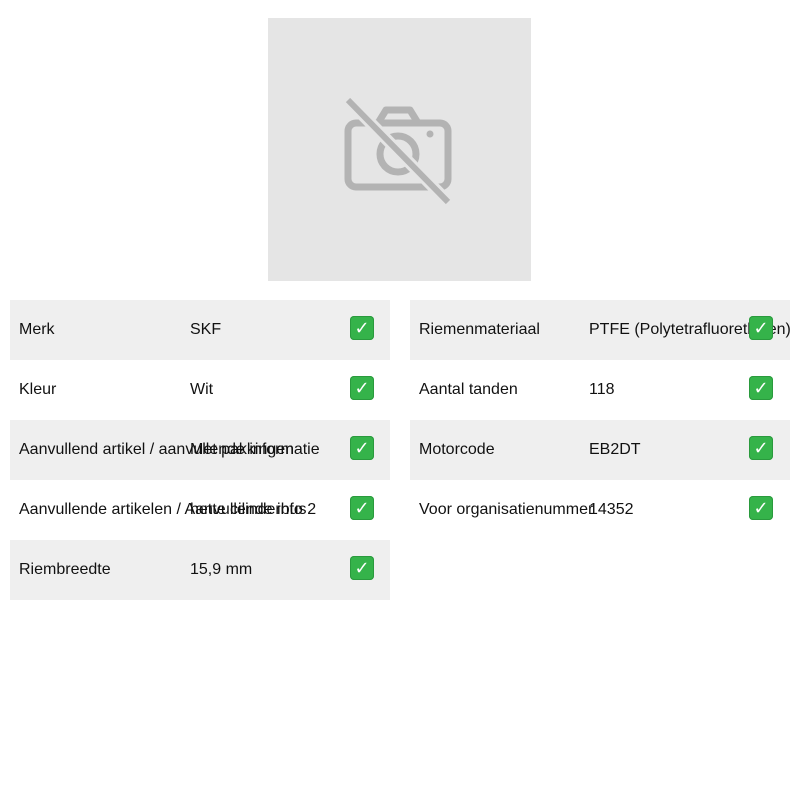 Image resolution: width=800 pixels, height=800 pixels. I want to click on spec-value: hette cilinderbus, so click(248, 509).